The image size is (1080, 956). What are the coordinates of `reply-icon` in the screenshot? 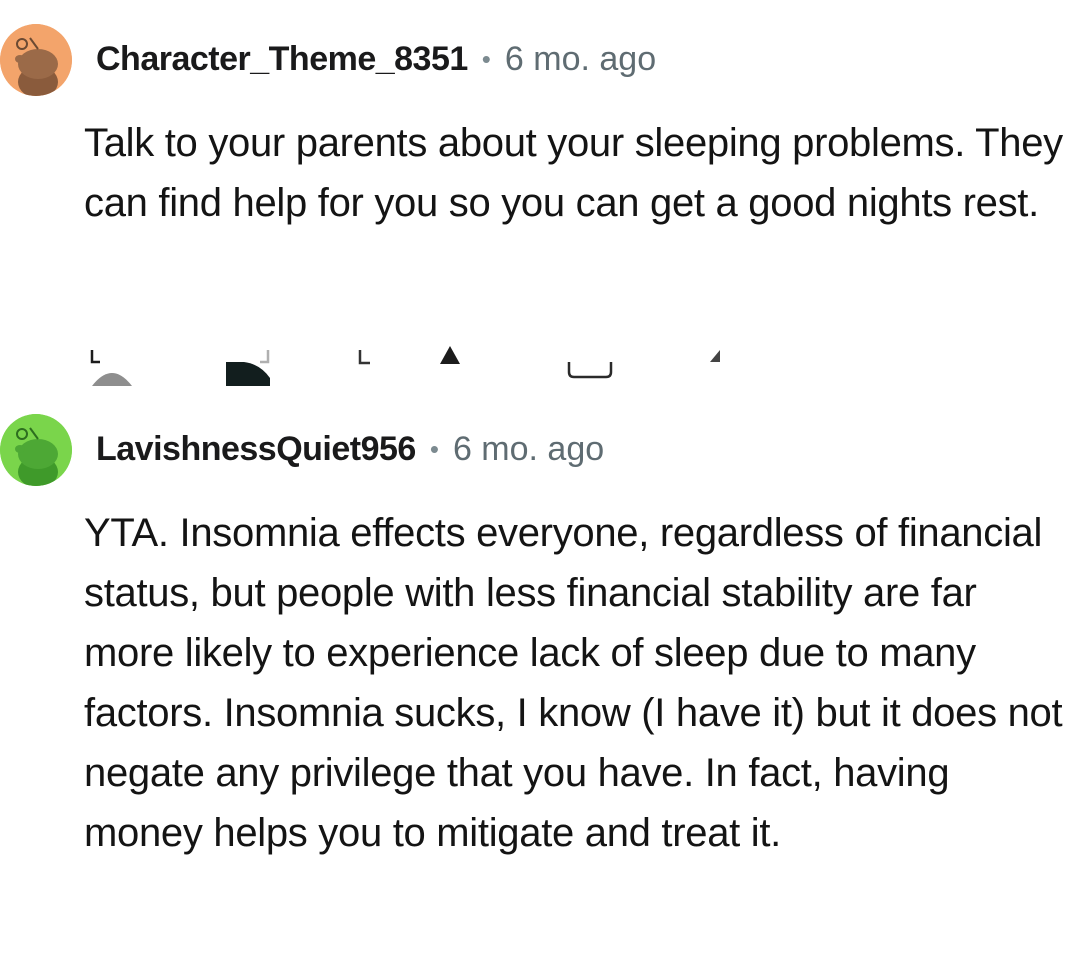 It's located at (112, 368).